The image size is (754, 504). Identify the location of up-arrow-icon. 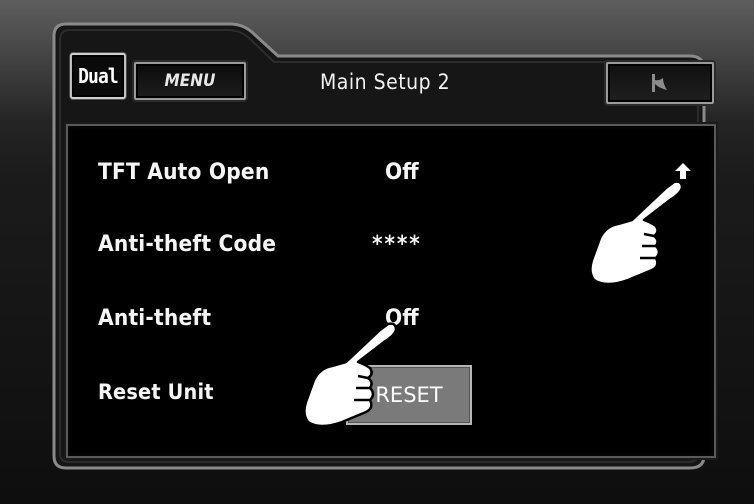
(683, 171).